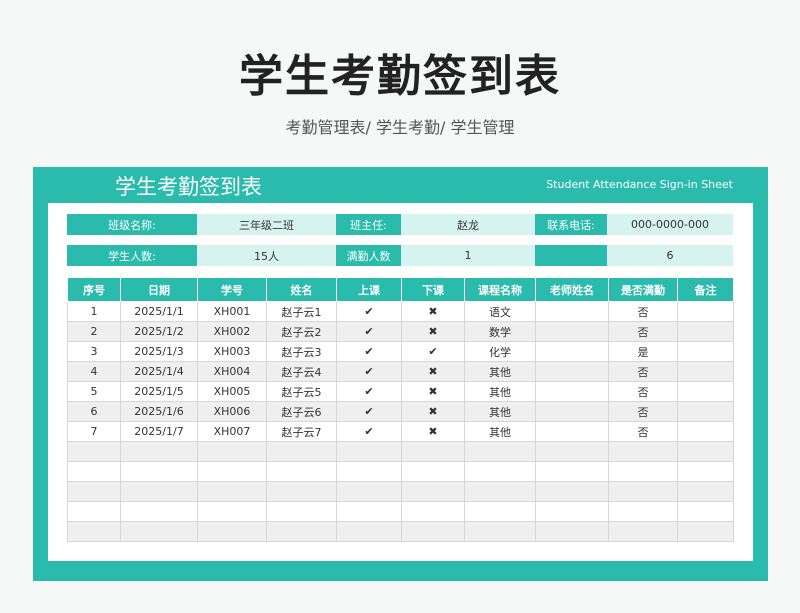  Describe the element at coordinates (232, 391) in the screenshot. I see `student-id-cell: XH005` at that location.